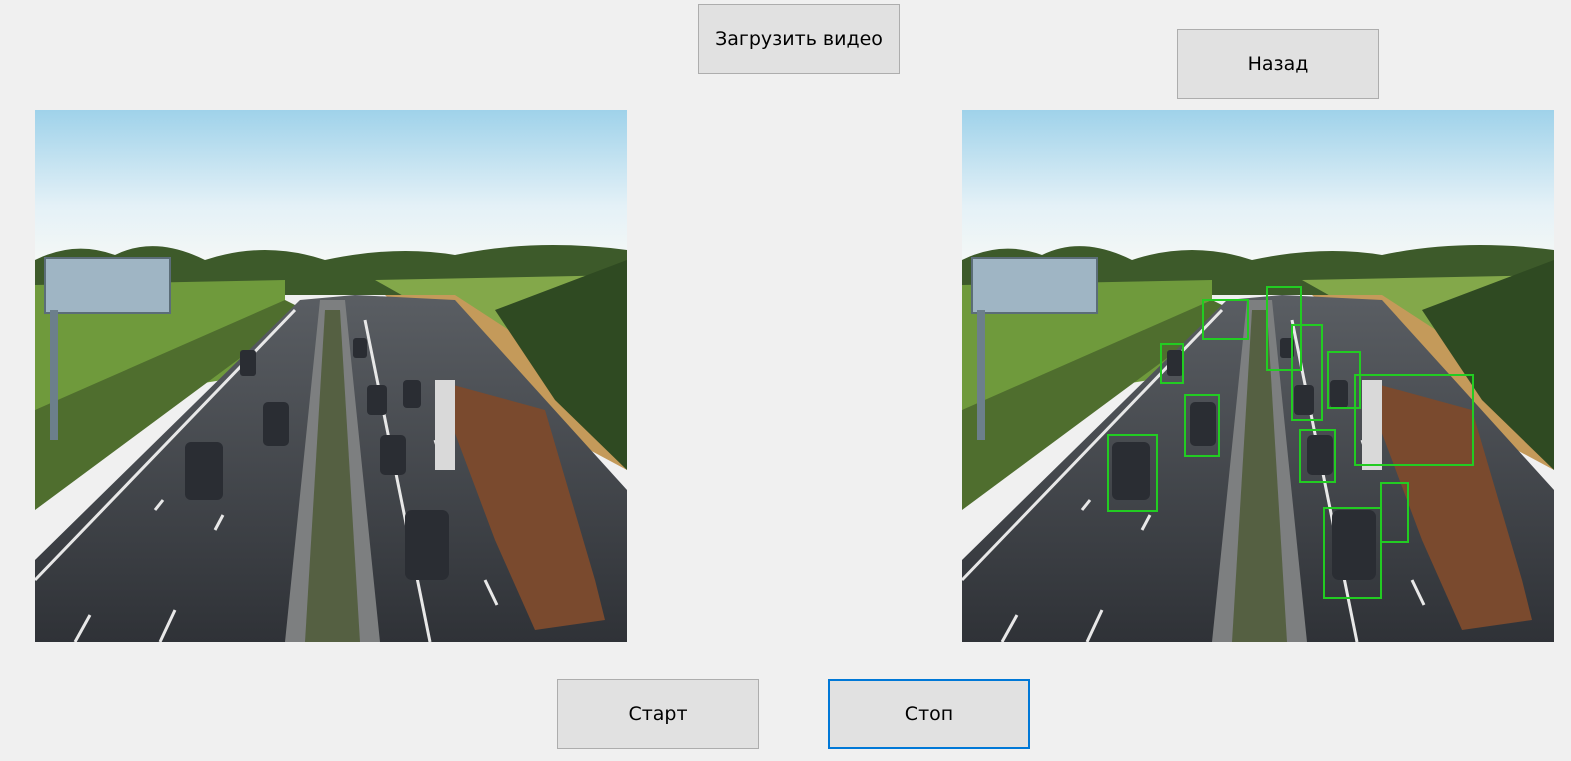 This screenshot has height=761, width=1571. Describe the element at coordinates (658, 714) in the screenshot. I see `start-button: Старт` at that location.